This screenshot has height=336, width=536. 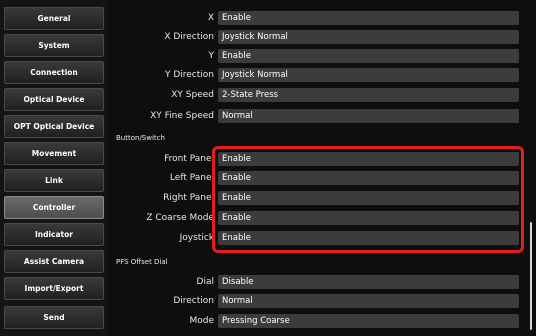 I want to click on y-label: Y, so click(x=211, y=56).